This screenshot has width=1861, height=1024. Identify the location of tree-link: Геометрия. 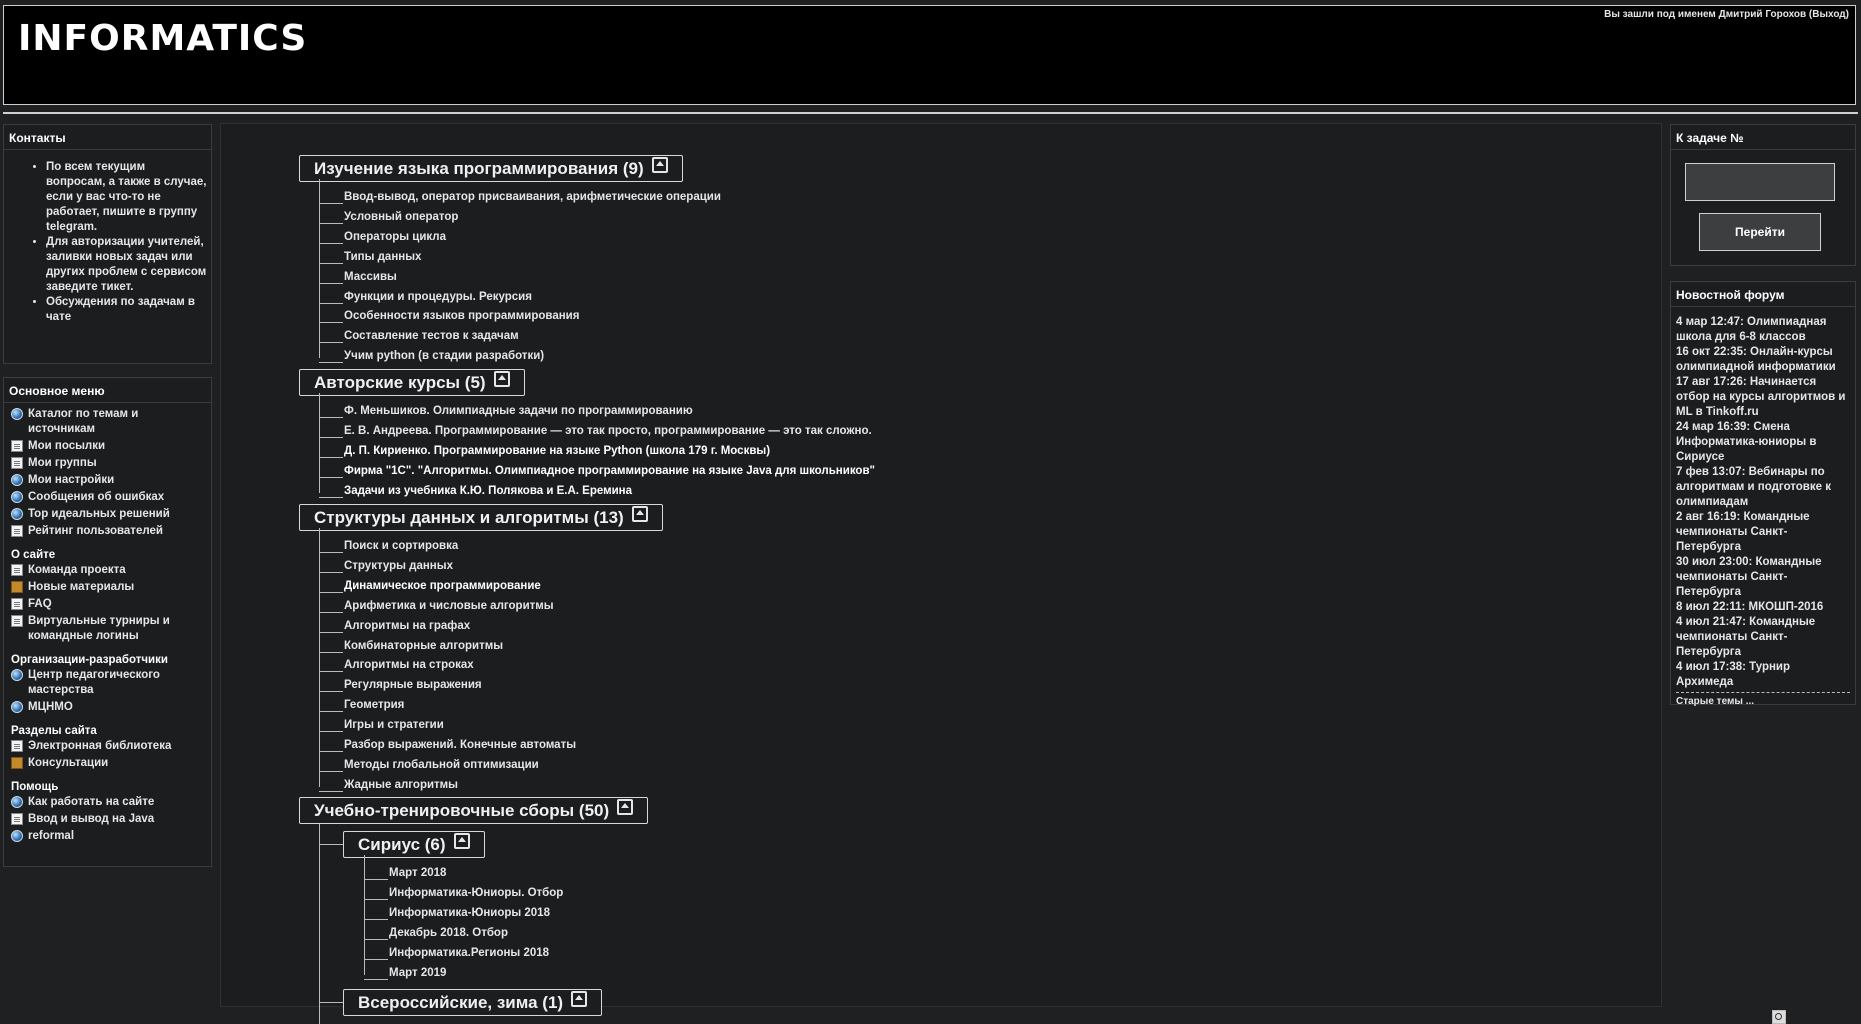
(374, 705).